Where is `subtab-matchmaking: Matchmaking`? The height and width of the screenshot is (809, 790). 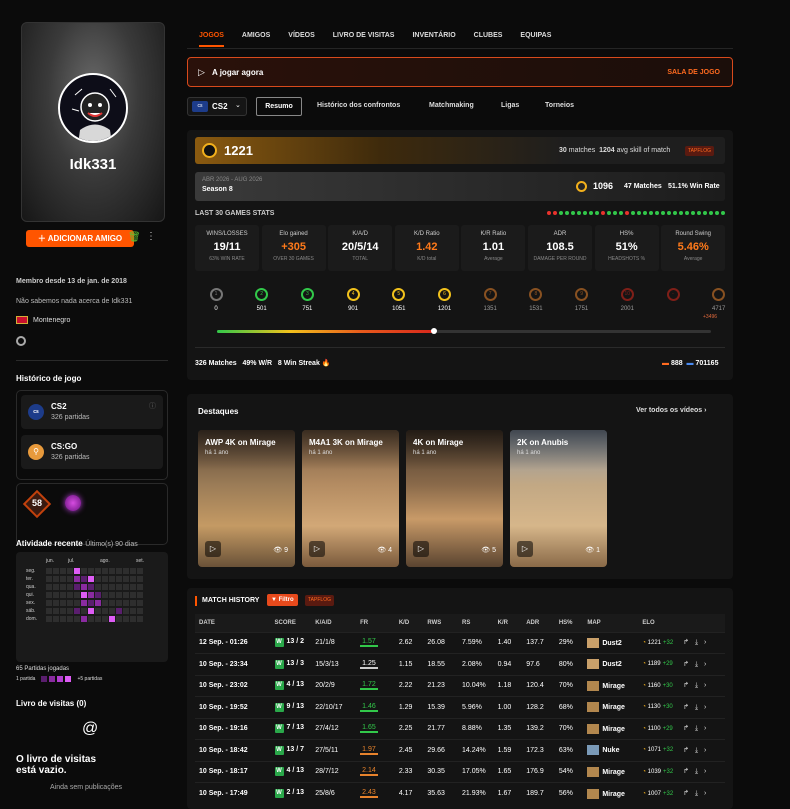 subtab-matchmaking: Matchmaking is located at coordinates (451, 105).